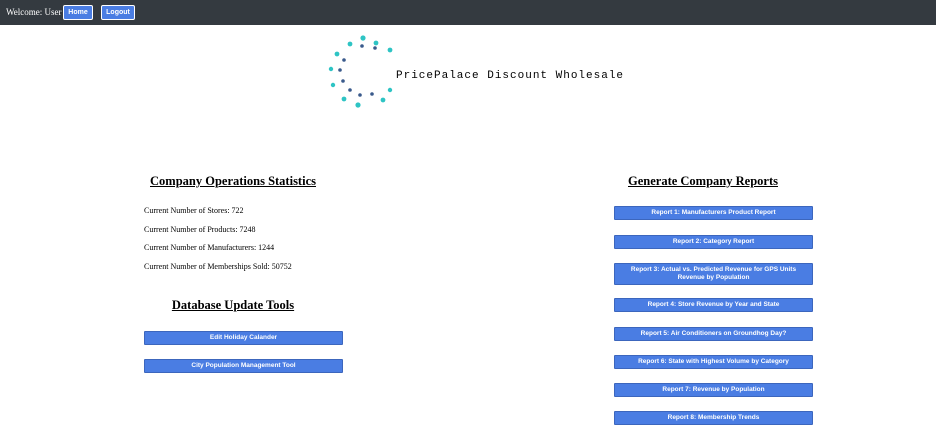 This screenshot has height=442, width=936. Describe the element at coordinates (713, 390) in the screenshot. I see `report-7-button: Report 7: Revenue by Population` at that location.